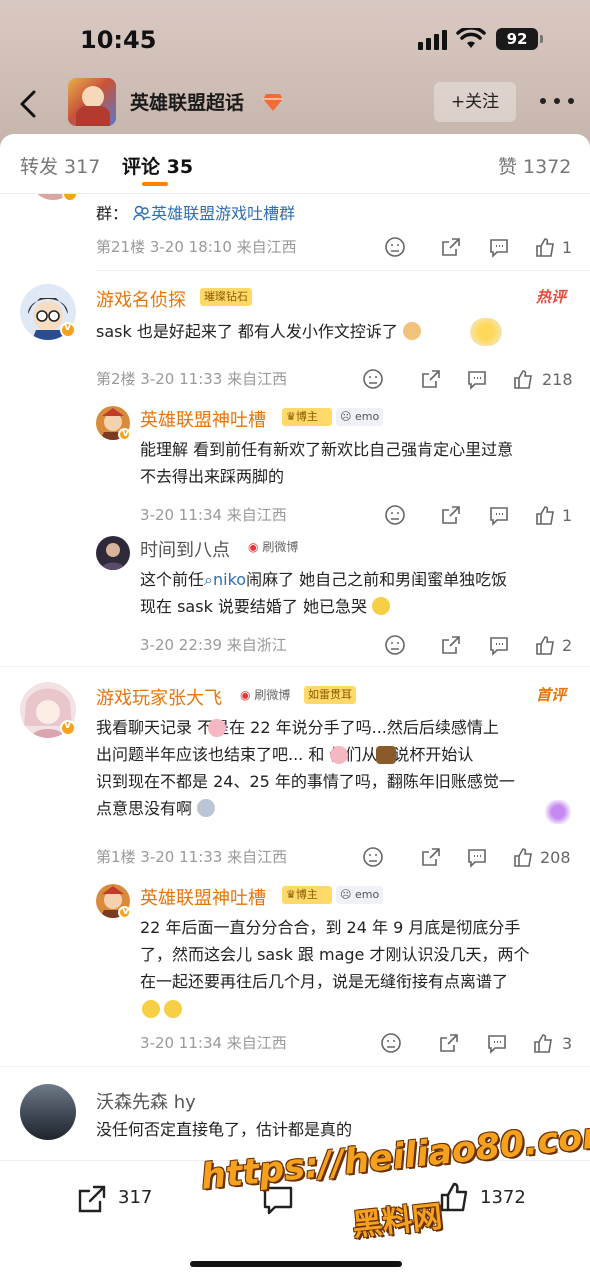  Describe the element at coordinates (225, 579) in the screenshot. I see `search-link: ⌕niko` at that location.